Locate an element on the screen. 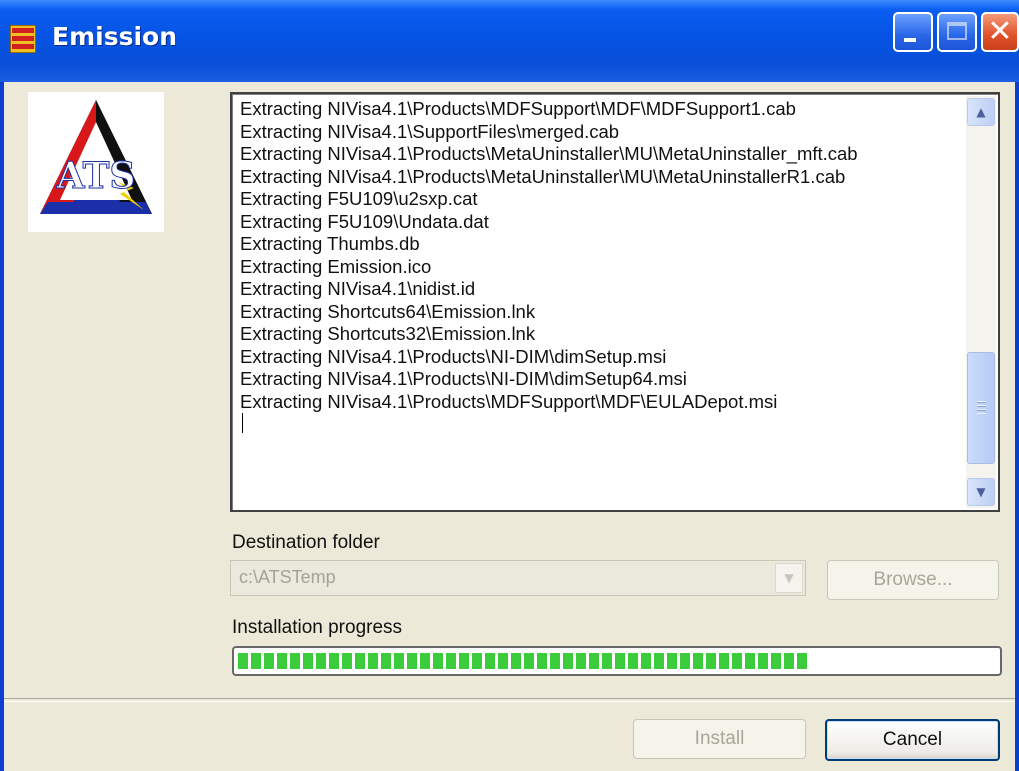 This screenshot has width=1019, height=771. minimize-icon is located at coordinates (910, 40).